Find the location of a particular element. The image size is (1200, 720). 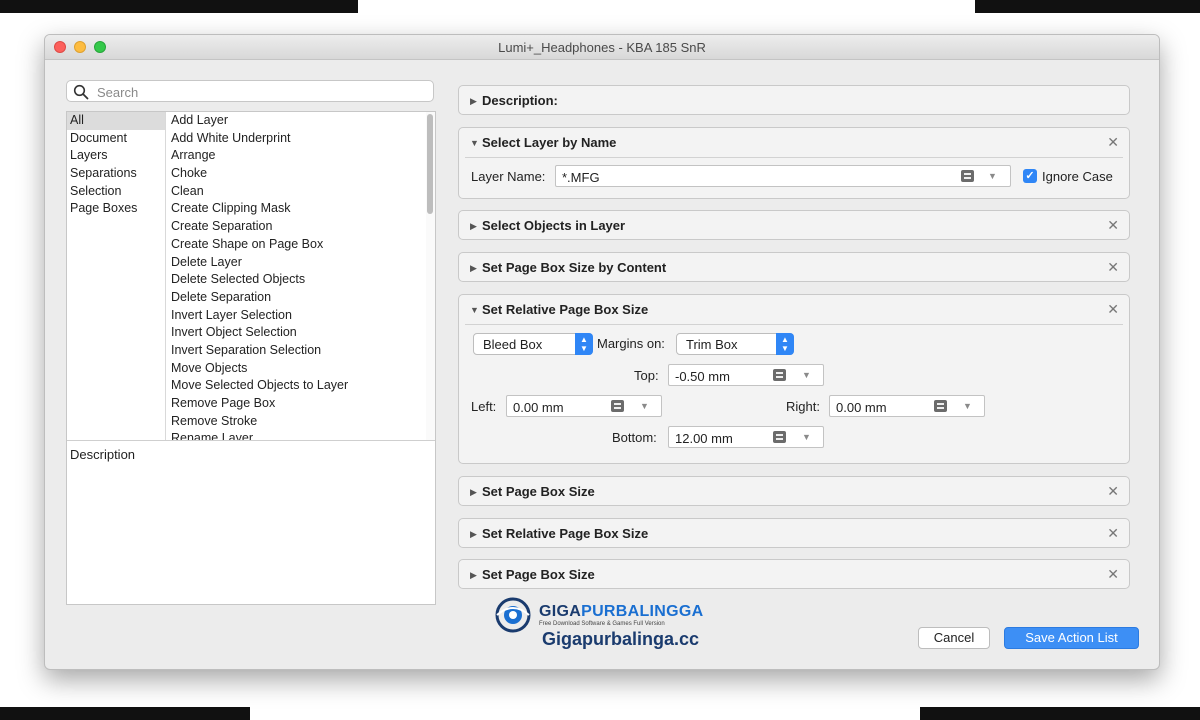

section-divider is located at coordinates (794, 324).